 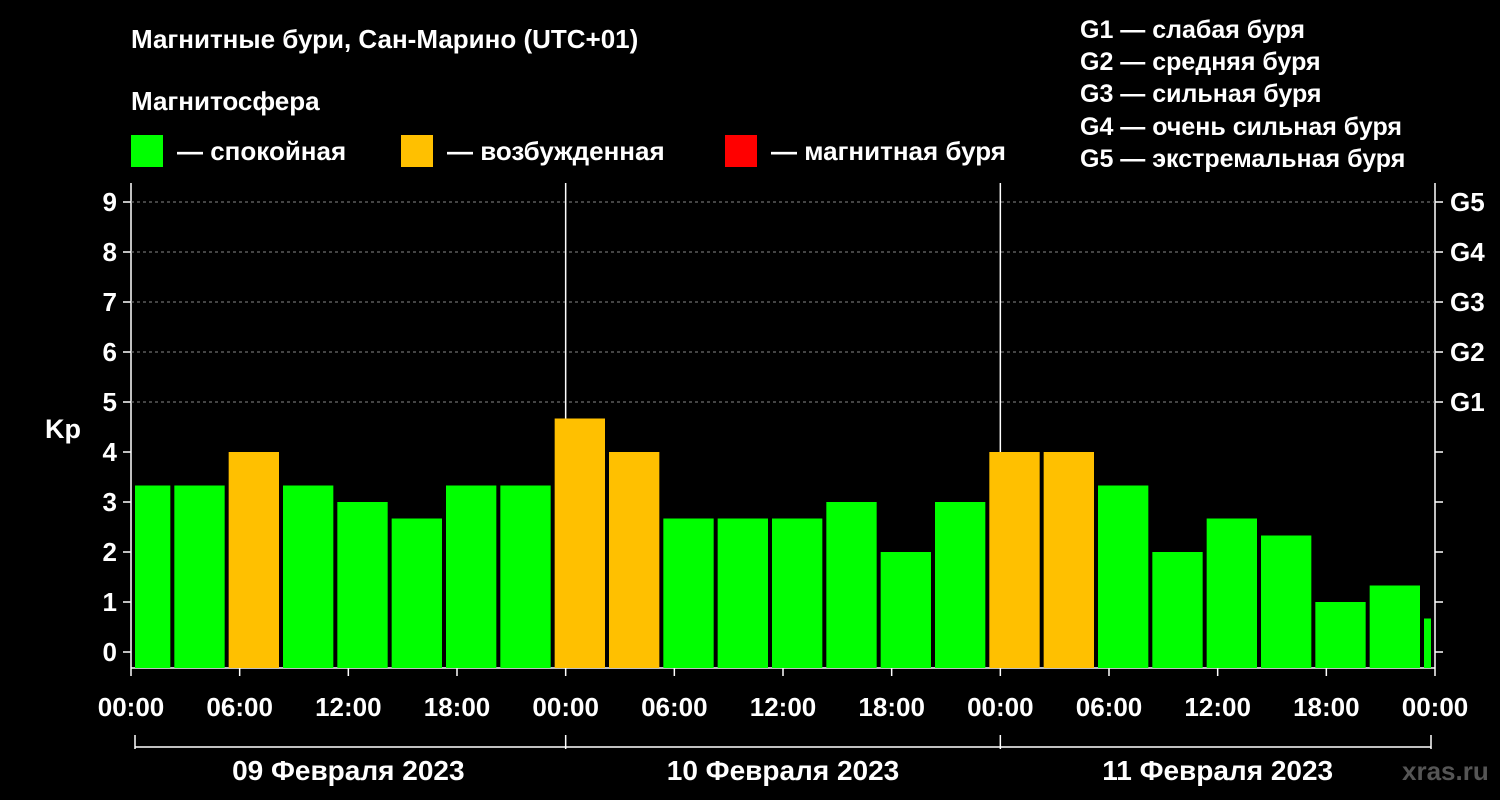 What do you see at coordinates (348, 770) in the screenshot?
I see `date-label: 09 Февраля 2023` at bounding box center [348, 770].